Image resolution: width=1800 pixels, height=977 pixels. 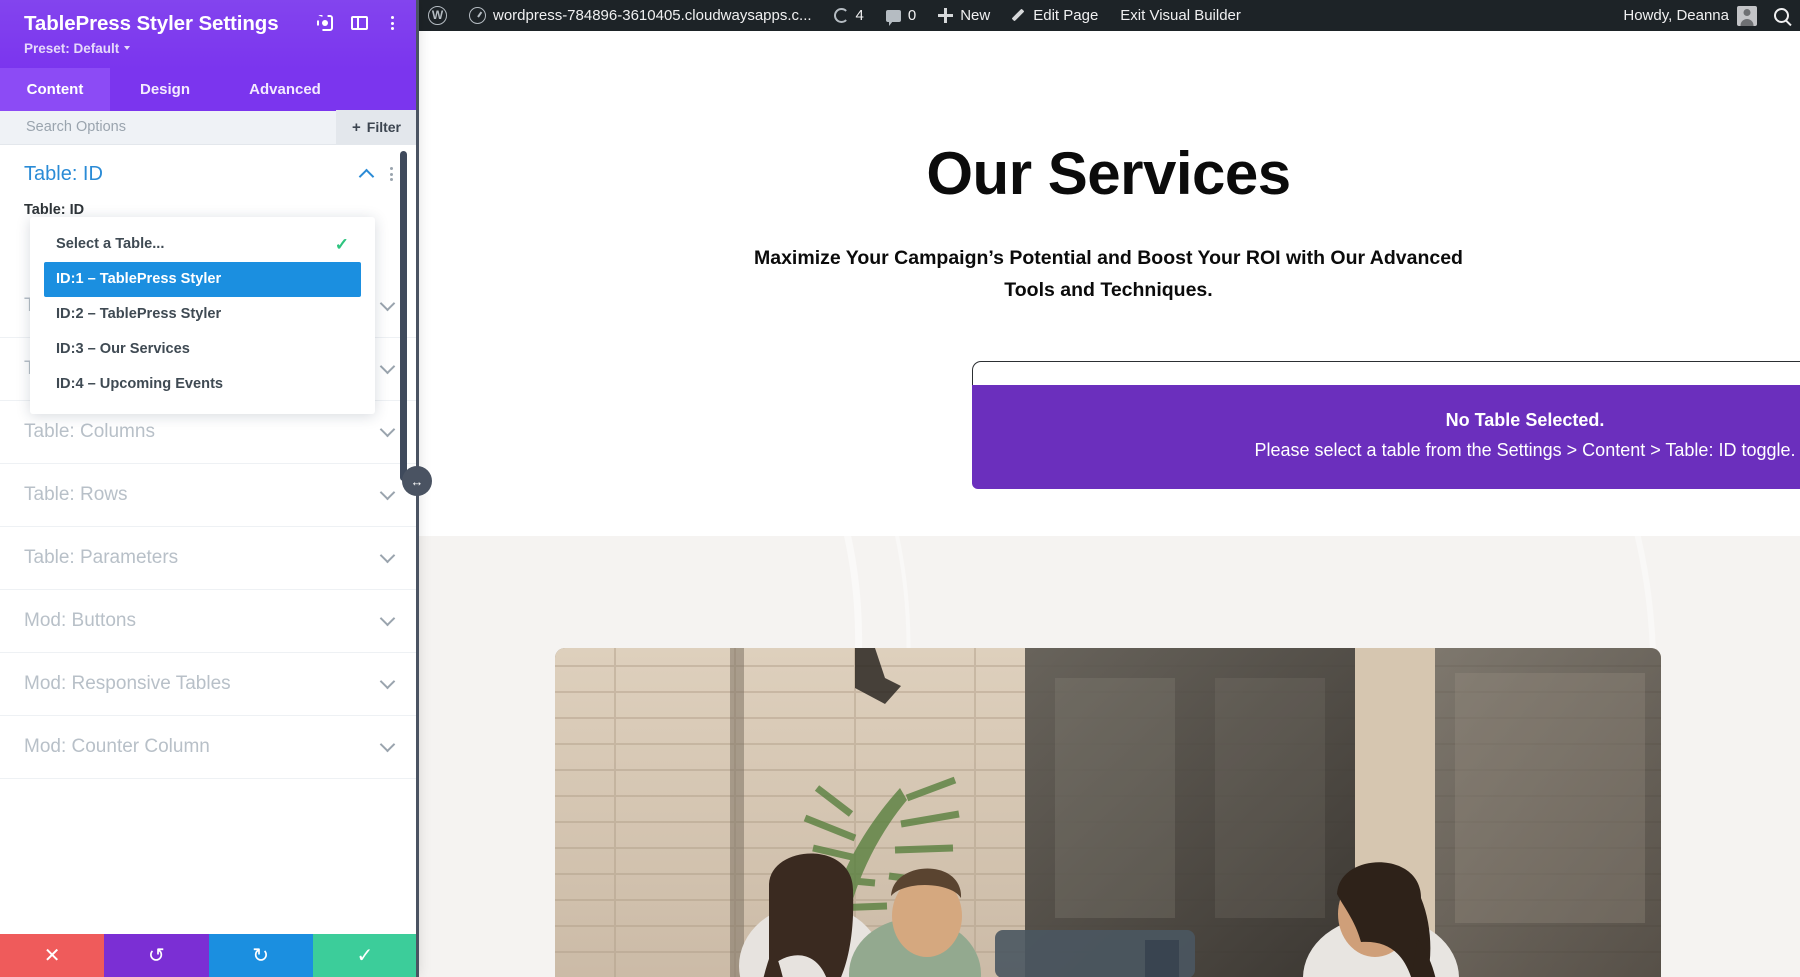 I want to click on section-mod-buttons: Mod: Buttons, so click(x=208, y=621).